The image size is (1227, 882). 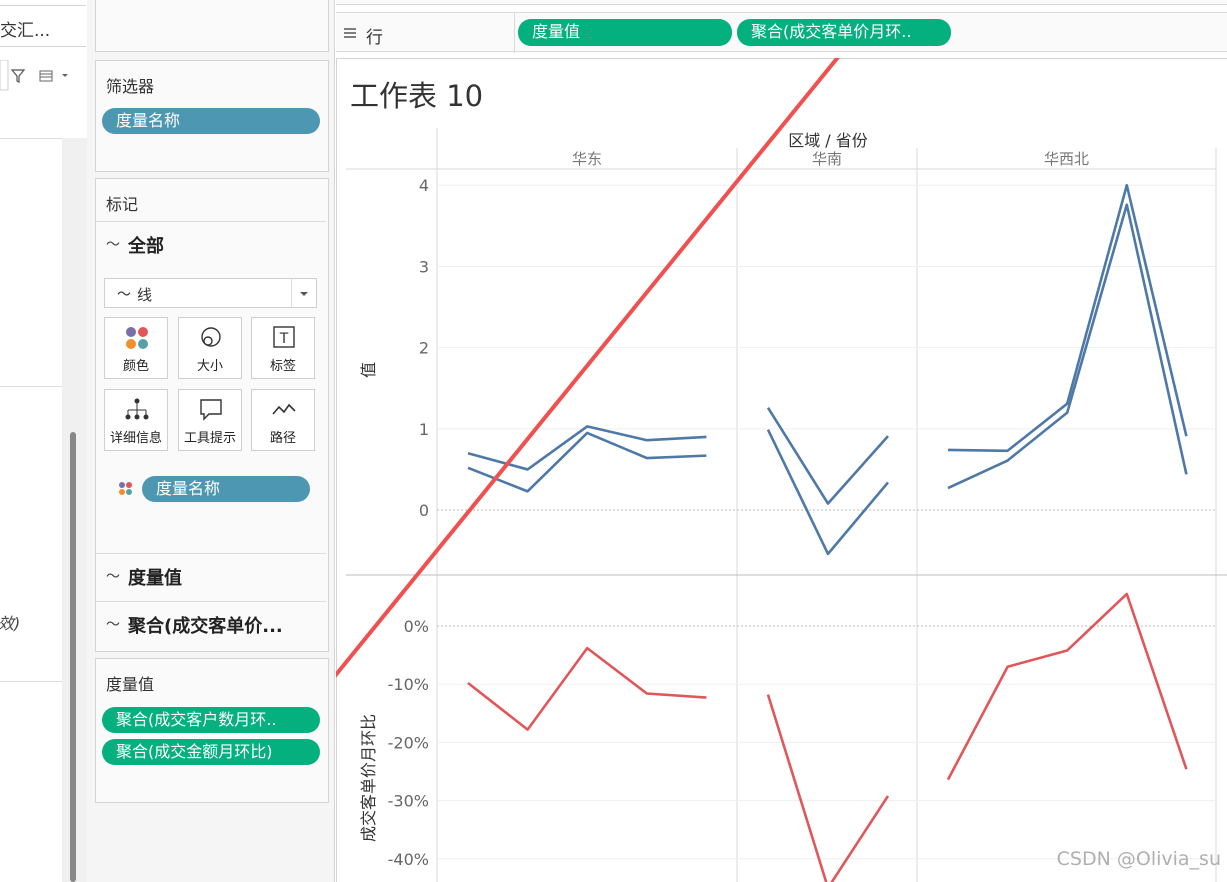 I want to click on measure-pill-customers: 聚合(成交客户数月环.., so click(x=211, y=720).